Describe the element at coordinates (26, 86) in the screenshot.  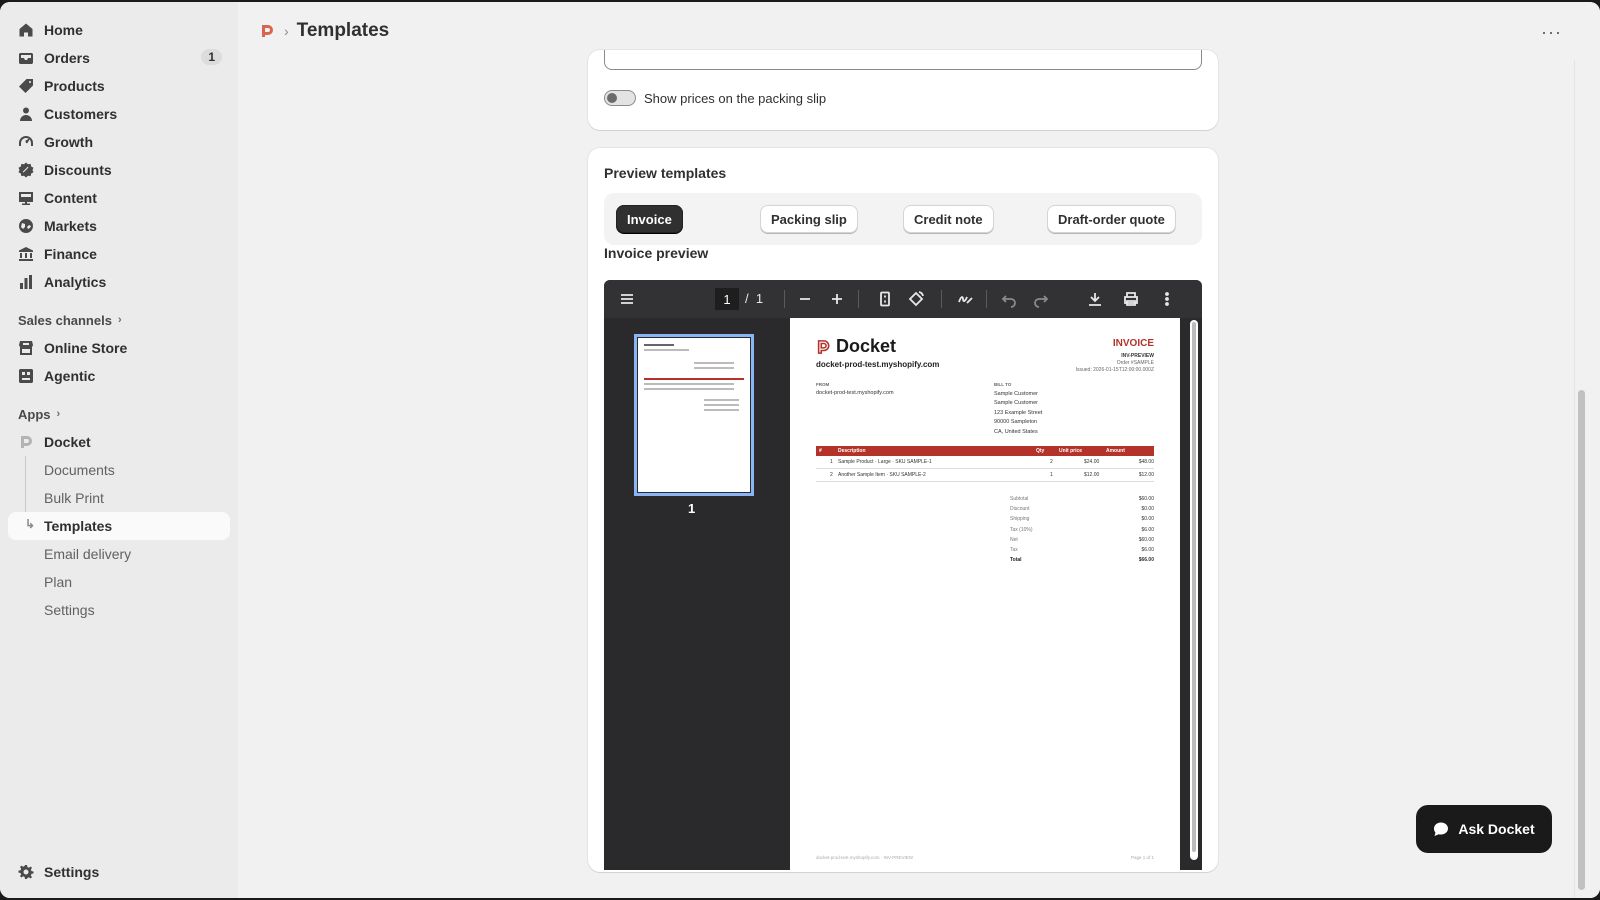
I see `tag-icon` at that location.